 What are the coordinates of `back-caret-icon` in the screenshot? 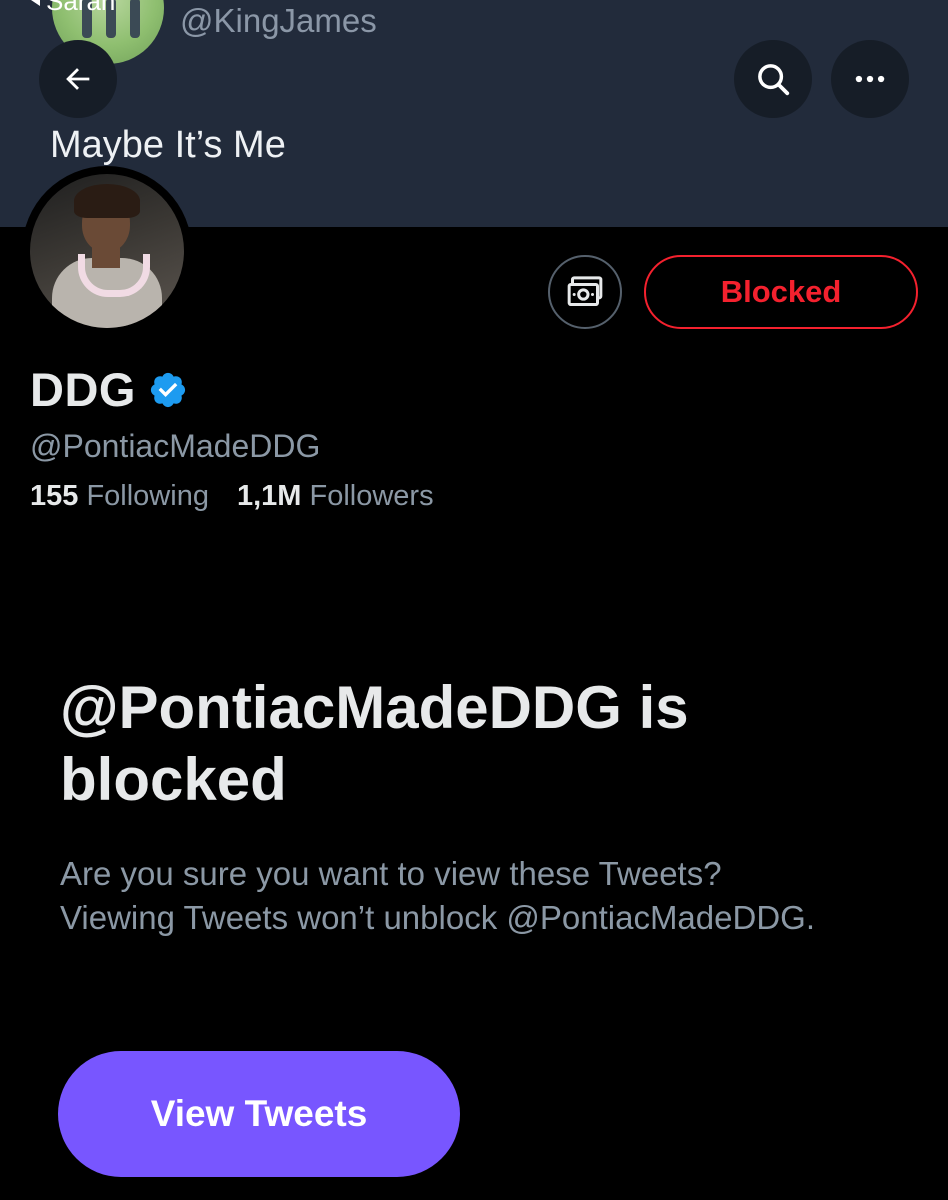 It's located at (34, 3).